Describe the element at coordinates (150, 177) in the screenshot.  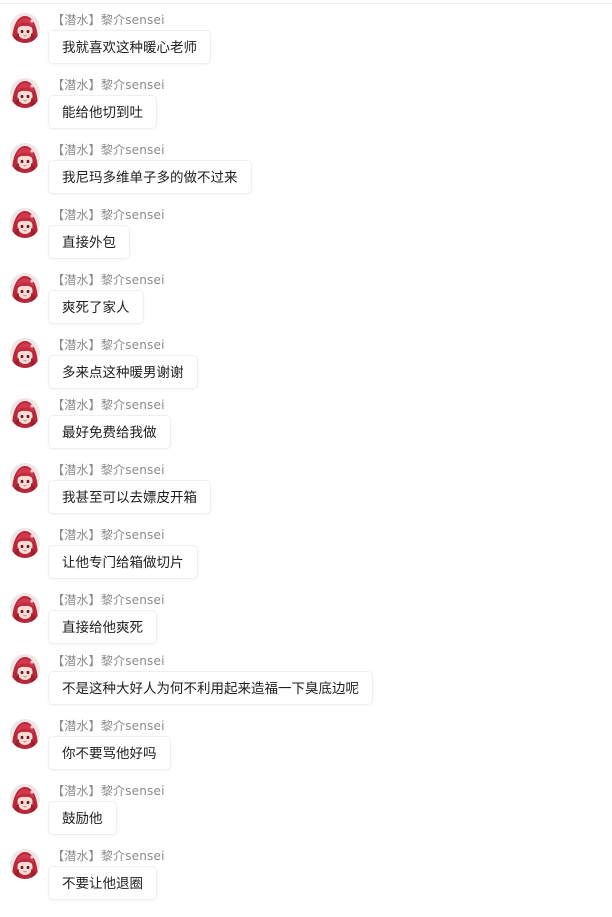
I see `message-bubble: 我尼玛多维单子多的做不过来` at that location.